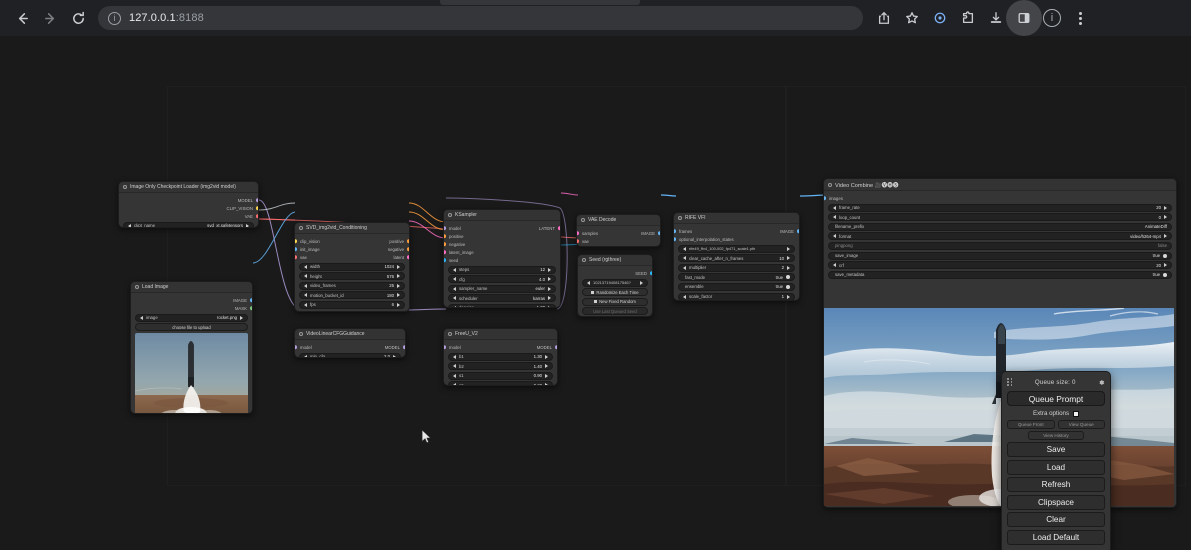 The image size is (1191, 550). Describe the element at coordinates (191, 300) in the screenshot. I see `output-slot-image: IMAGE` at that location.